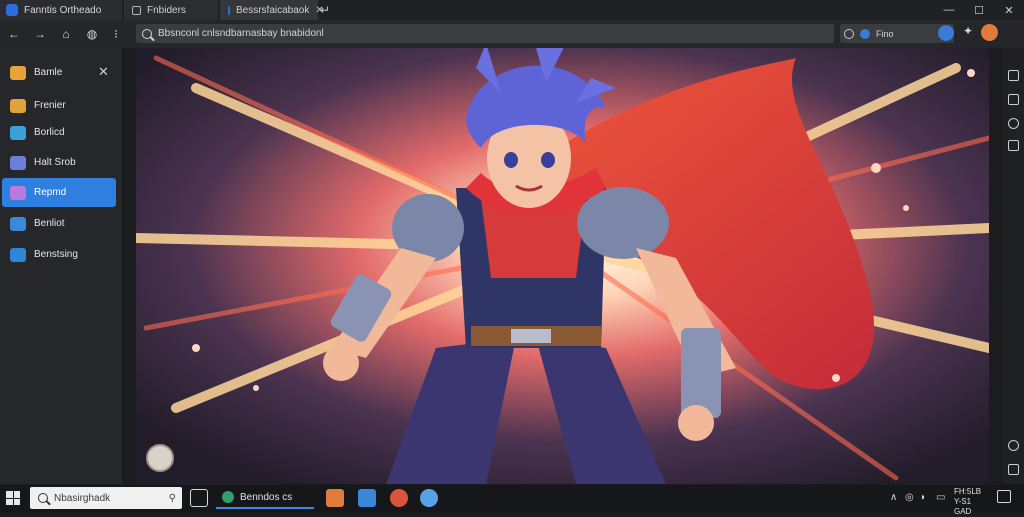 This screenshot has height=517, width=1024. What do you see at coordinates (14, 34) in the screenshot?
I see `back-icon: ←` at bounding box center [14, 34].